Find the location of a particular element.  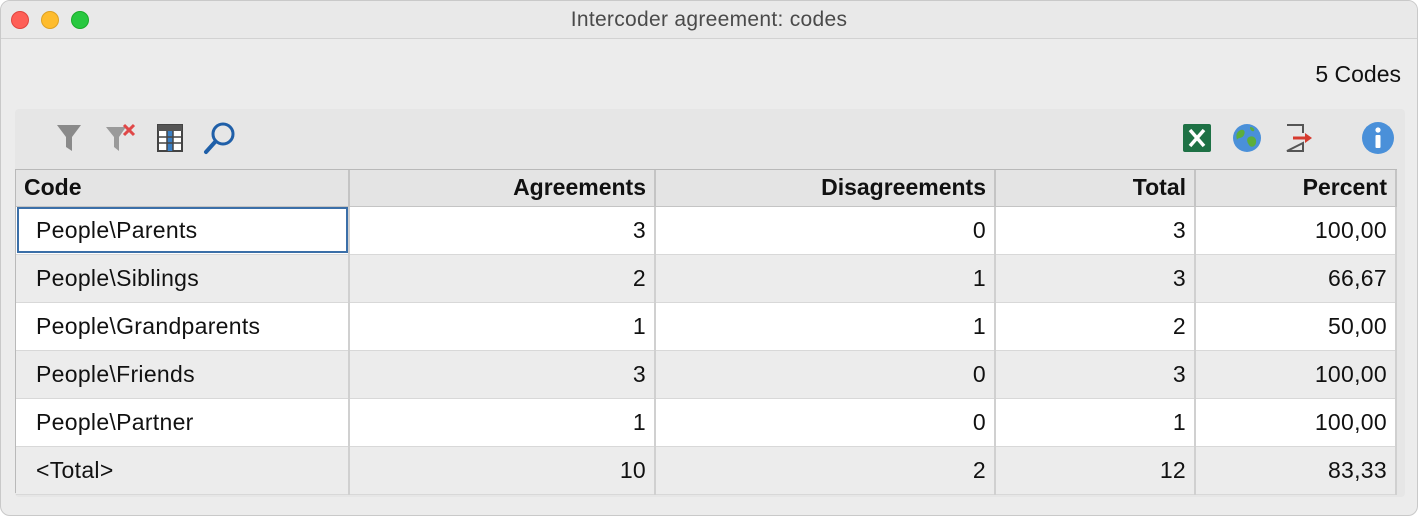

clear-filter-icon is located at coordinates (121, 137).